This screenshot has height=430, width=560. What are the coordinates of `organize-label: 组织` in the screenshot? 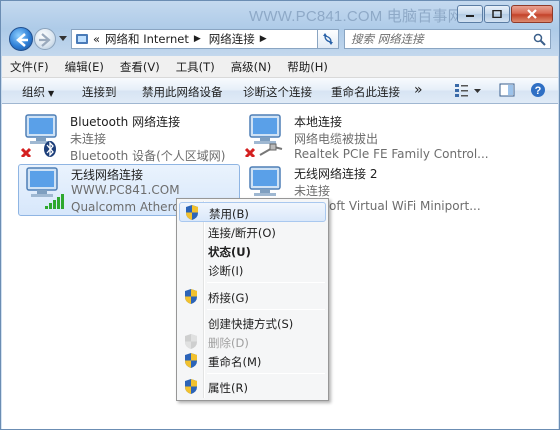 It's located at (33, 92).